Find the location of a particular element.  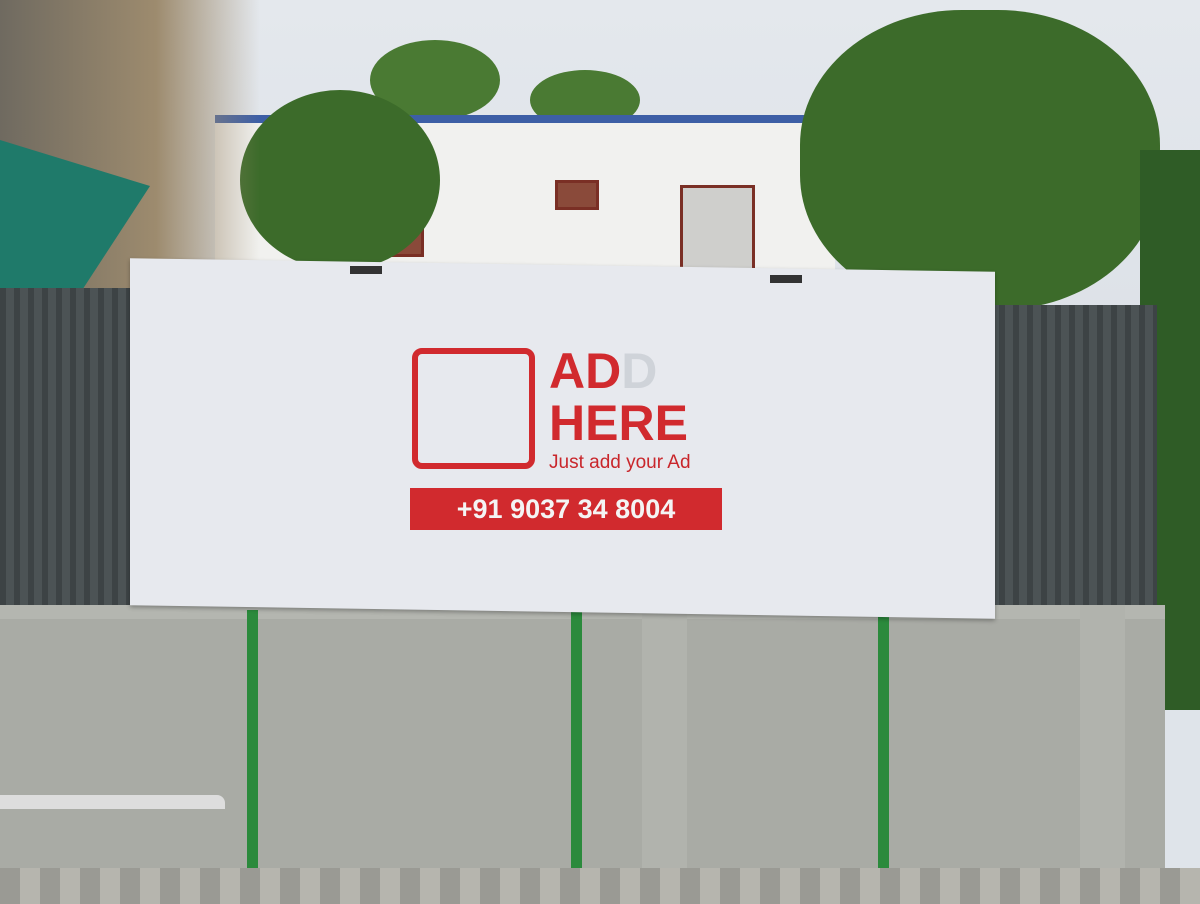

phone-number: +91 9037 34 8004 is located at coordinates (566, 509).